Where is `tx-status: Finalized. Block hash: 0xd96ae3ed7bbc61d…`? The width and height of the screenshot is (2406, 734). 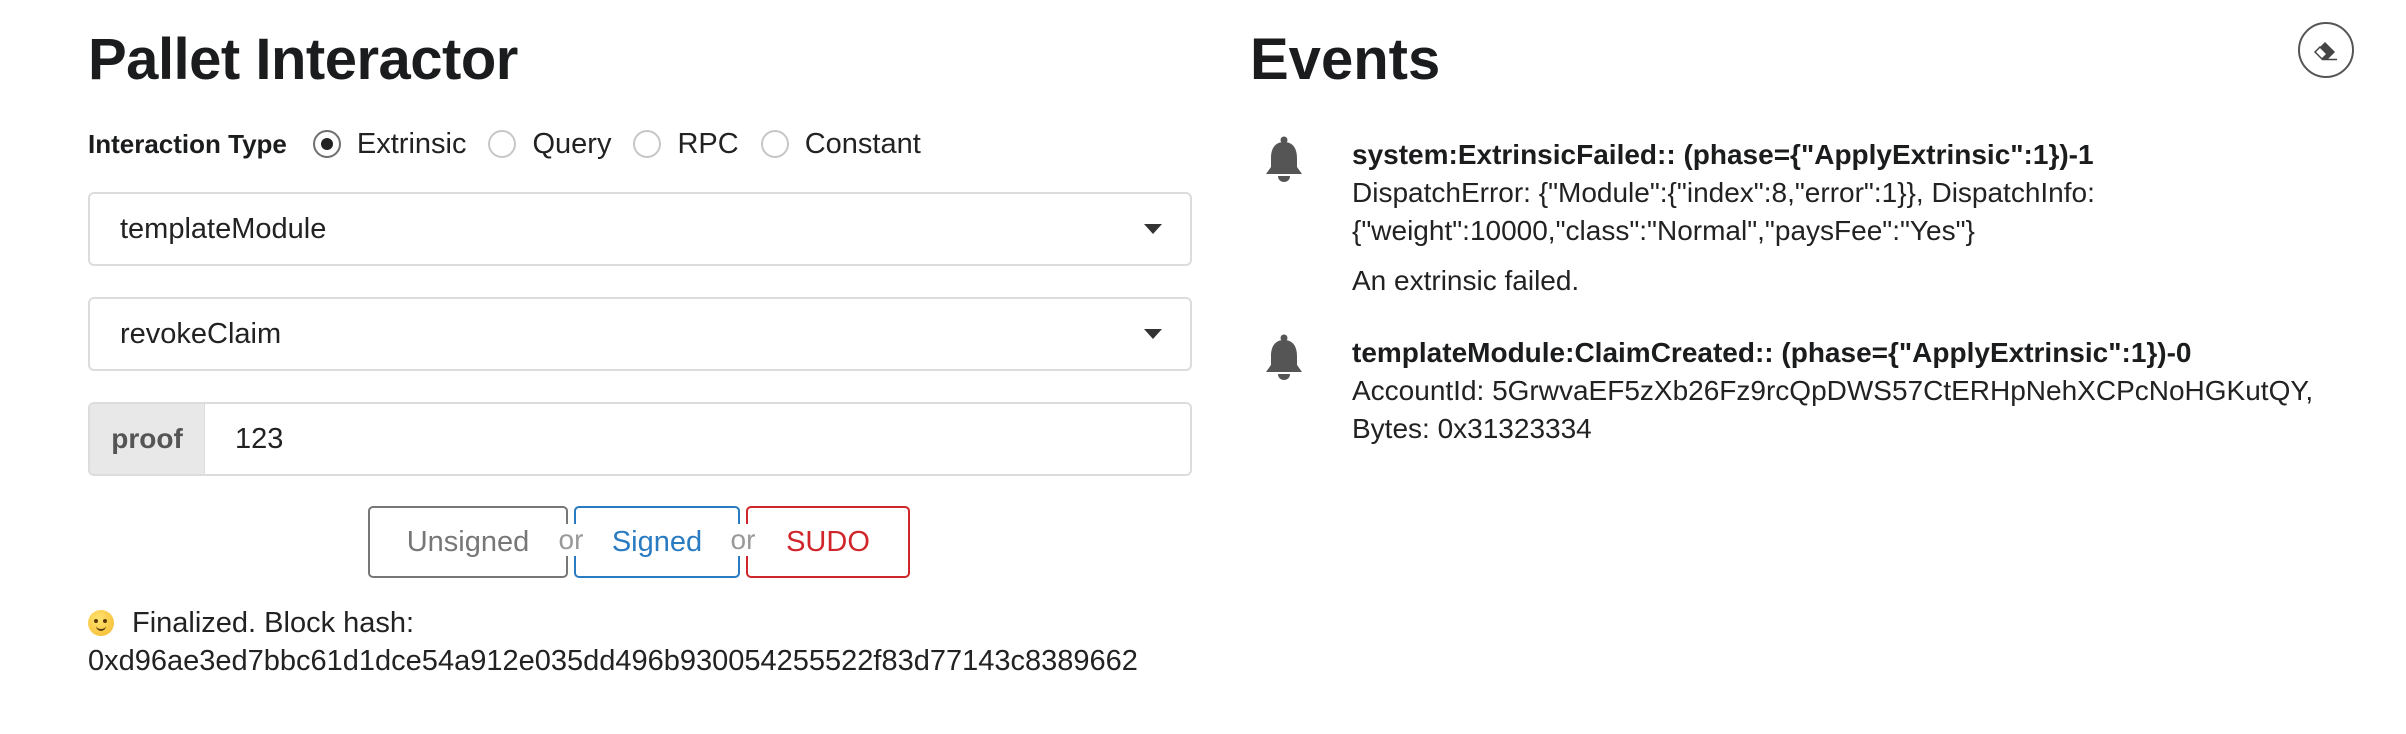
tx-status: Finalized. Block hash: 0xd96ae3ed7bbc61d… is located at coordinates (640, 642).